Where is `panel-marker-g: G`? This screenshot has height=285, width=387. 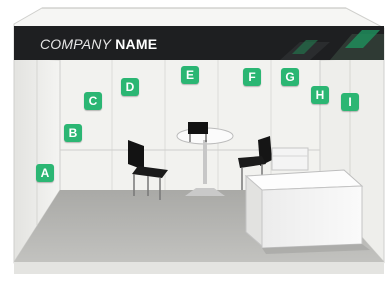 panel-marker-g: G is located at coordinates (290, 77).